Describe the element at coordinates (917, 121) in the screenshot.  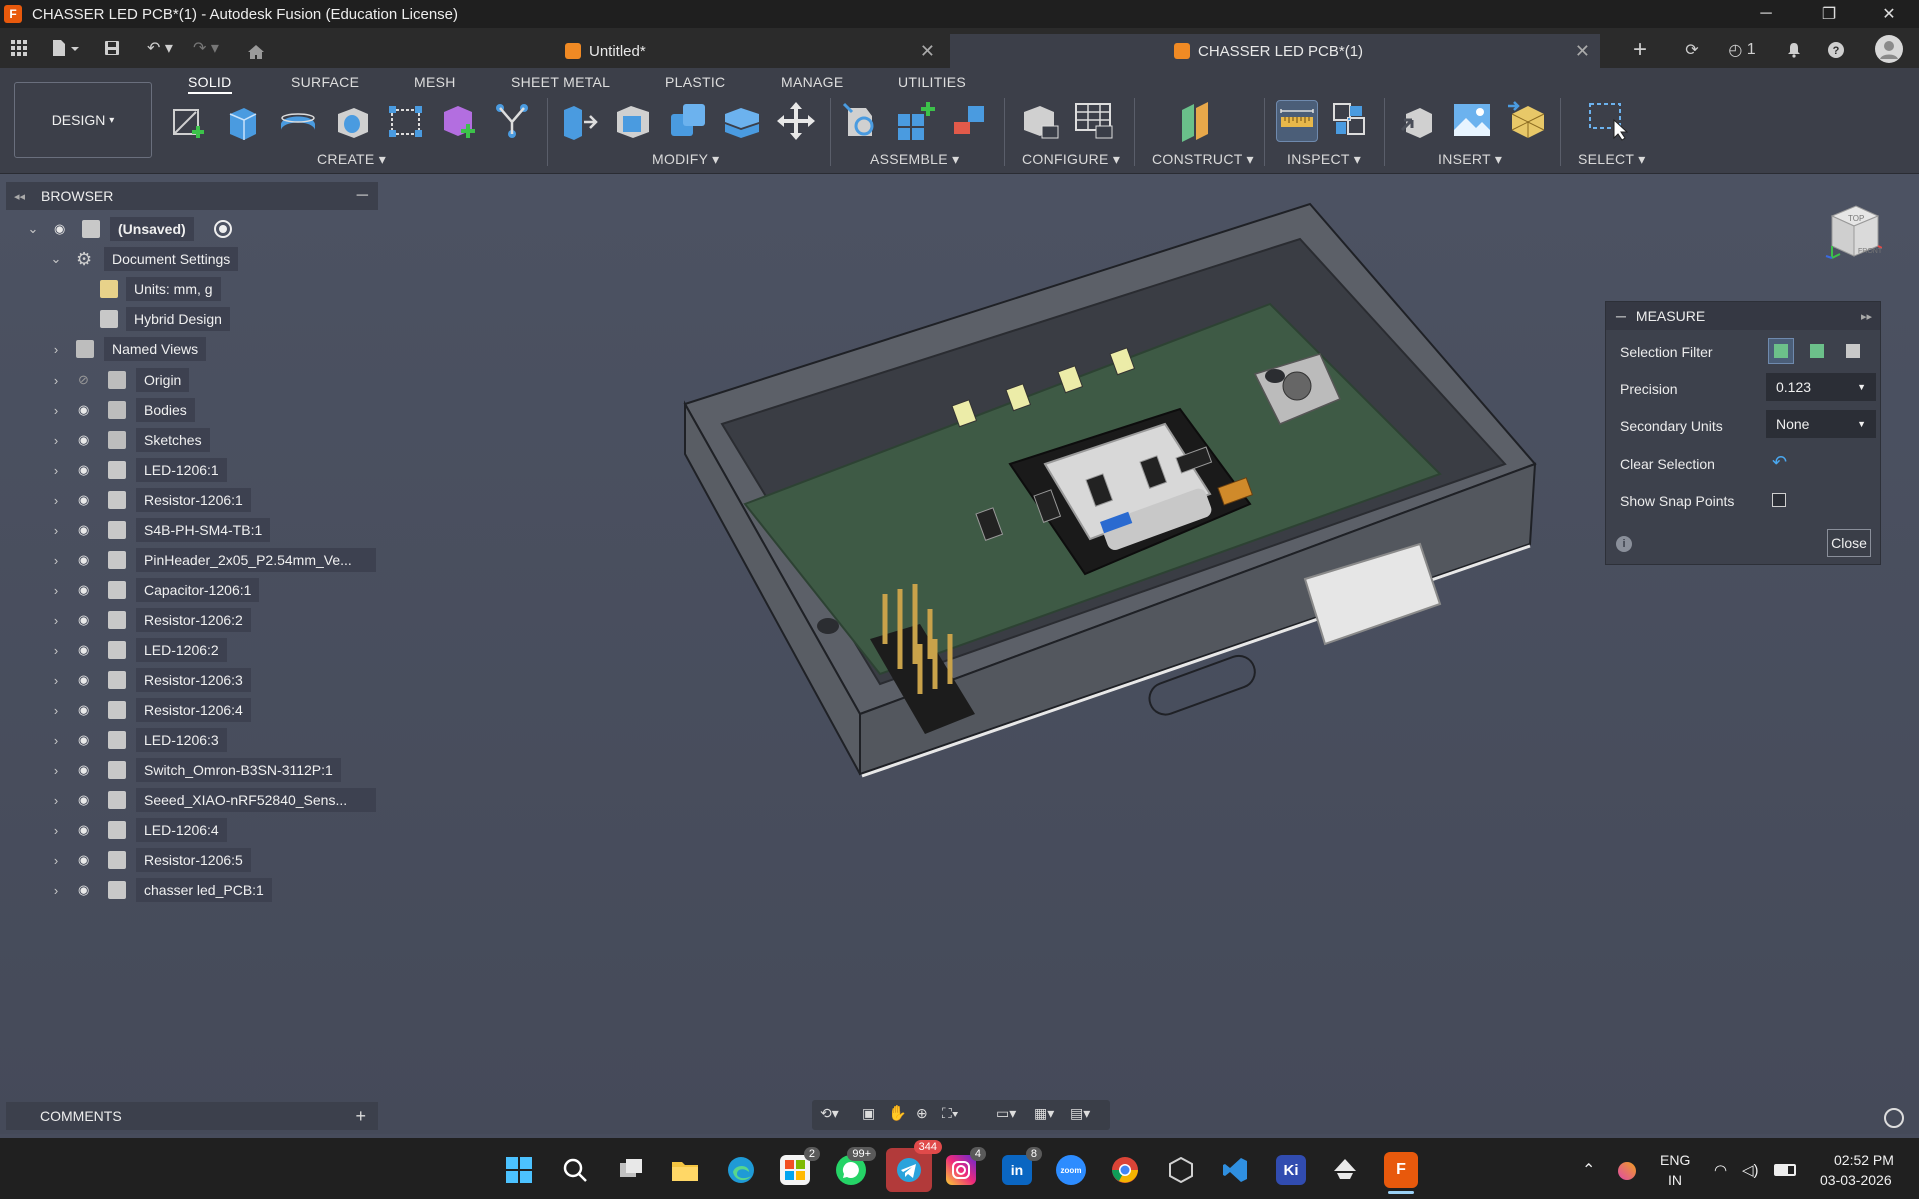
I see `new-component-icon` at that location.